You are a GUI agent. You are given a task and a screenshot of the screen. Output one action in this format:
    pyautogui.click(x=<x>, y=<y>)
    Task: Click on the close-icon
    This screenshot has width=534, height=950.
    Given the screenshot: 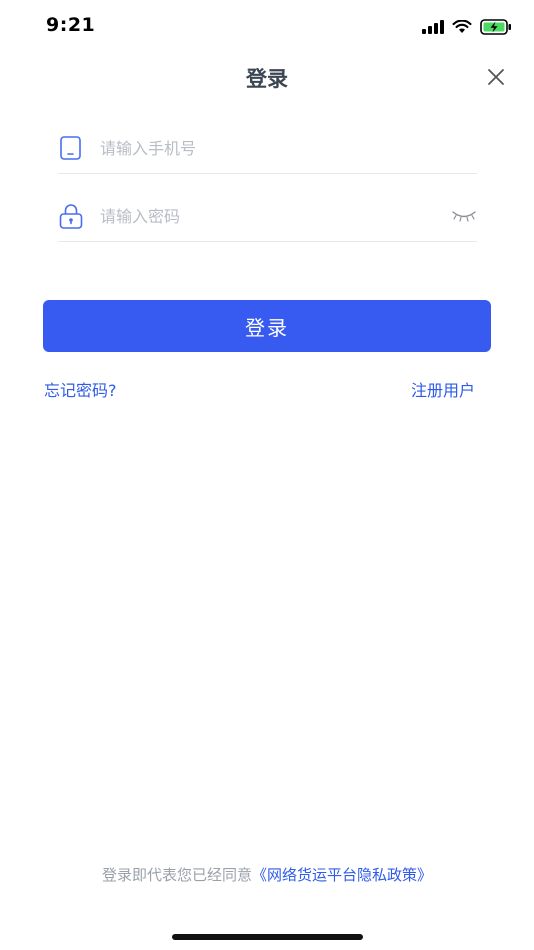 What is the action you would take?
    pyautogui.click(x=496, y=77)
    